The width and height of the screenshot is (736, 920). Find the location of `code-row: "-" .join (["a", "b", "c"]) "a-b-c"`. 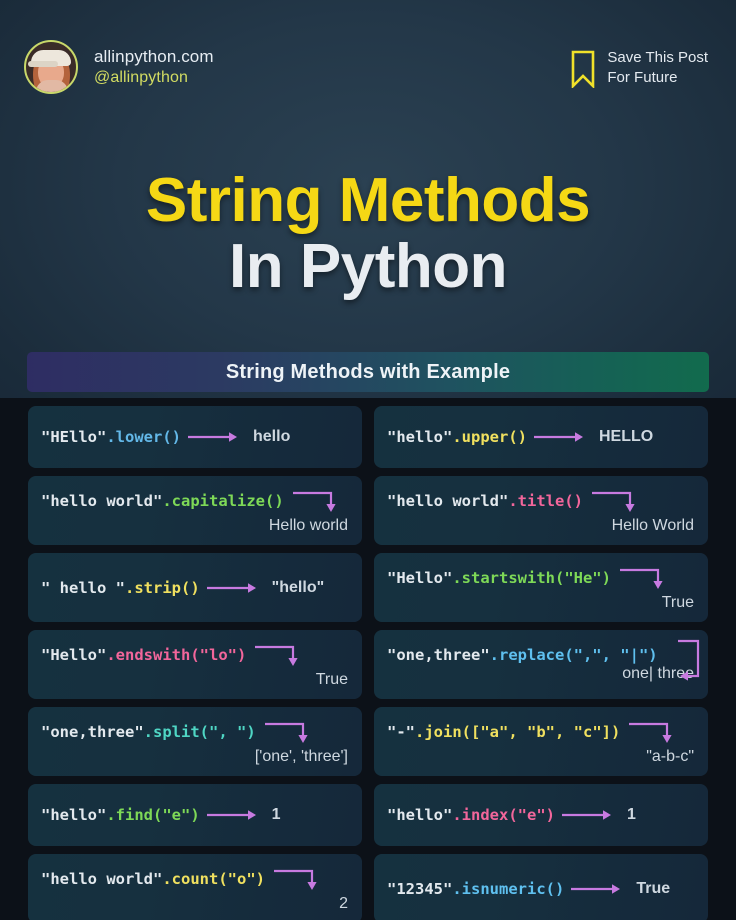

code-row: "-" .join (["a", "b", "c"]) "a-b-c" is located at coordinates (541, 741).